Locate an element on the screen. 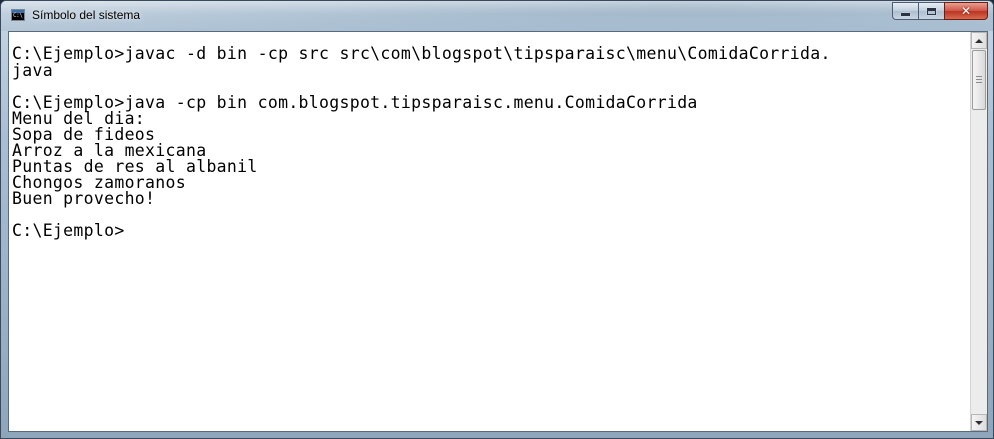 This screenshot has width=994, height=439. maximize-icon is located at coordinates (931, 11).